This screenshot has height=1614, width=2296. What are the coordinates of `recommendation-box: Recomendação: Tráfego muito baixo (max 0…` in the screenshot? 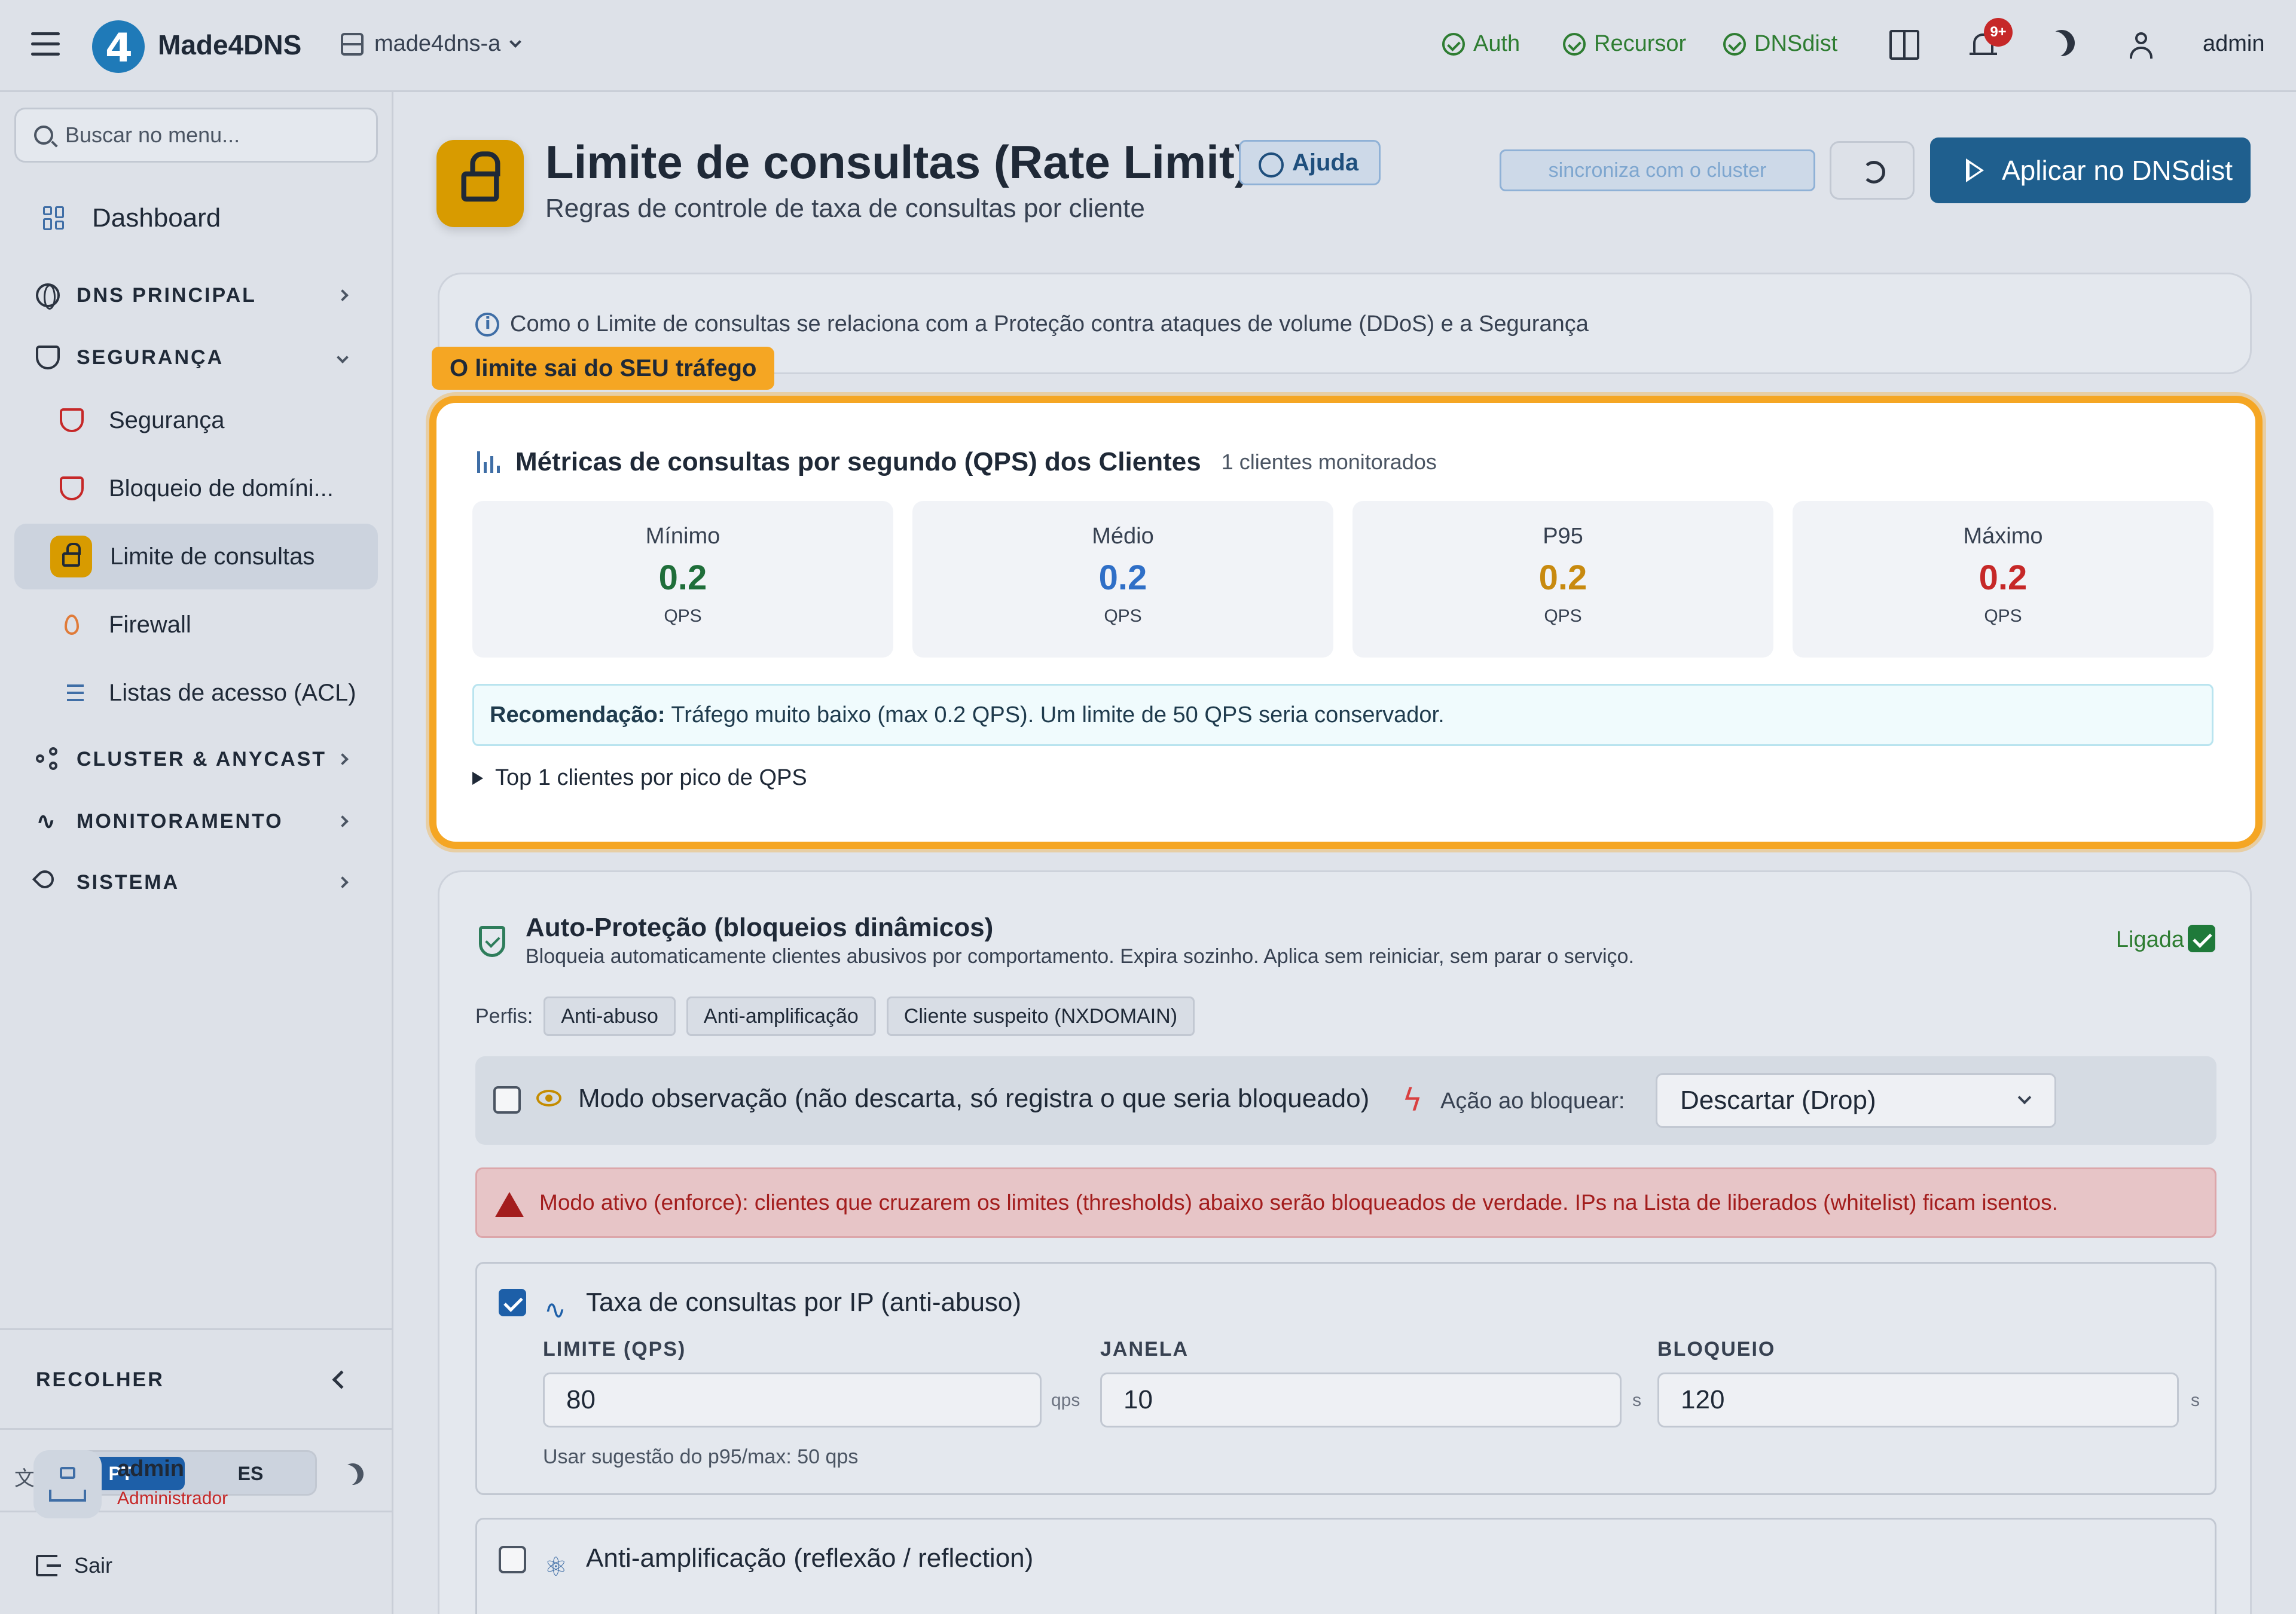 It's located at (1342, 715).